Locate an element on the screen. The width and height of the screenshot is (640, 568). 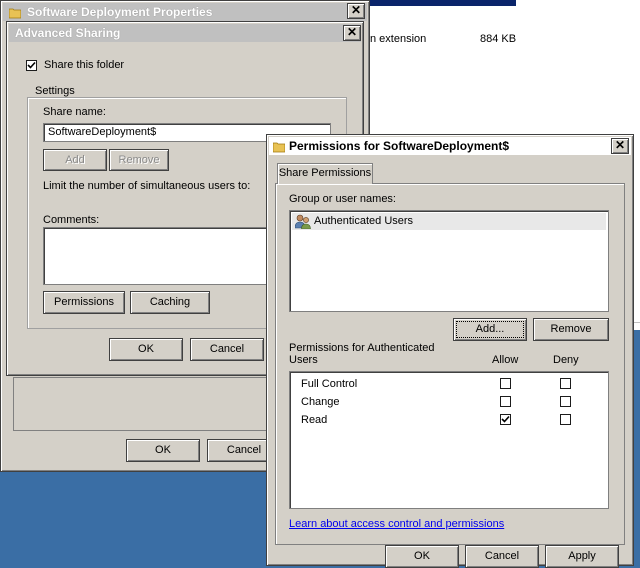
perm-apply-button: Apply is located at coordinates (582, 556).